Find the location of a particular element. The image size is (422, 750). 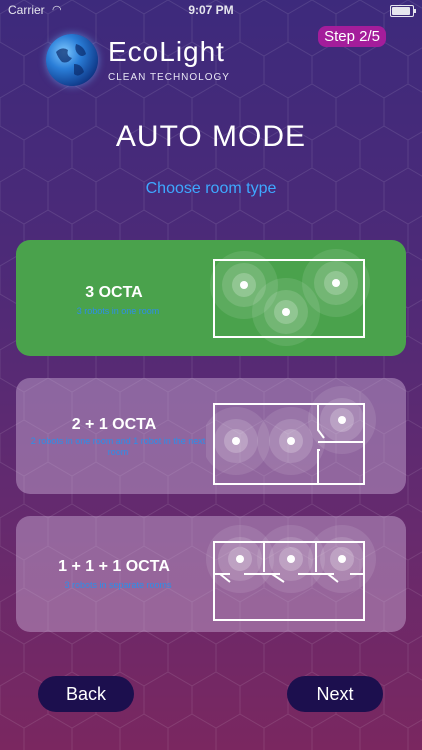

battery-icon is located at coordinates (403, 11).